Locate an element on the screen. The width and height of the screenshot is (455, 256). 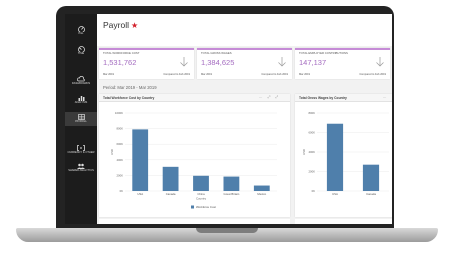
sidebar-label: CURRENCY & OTHER is located at coordinates (81, 152).